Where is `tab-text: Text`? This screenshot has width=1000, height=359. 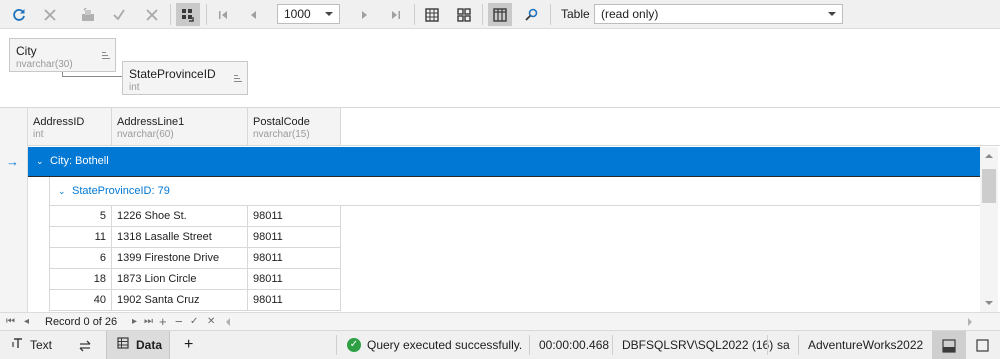 tab-text: Text is located at coordinates (33, 345).